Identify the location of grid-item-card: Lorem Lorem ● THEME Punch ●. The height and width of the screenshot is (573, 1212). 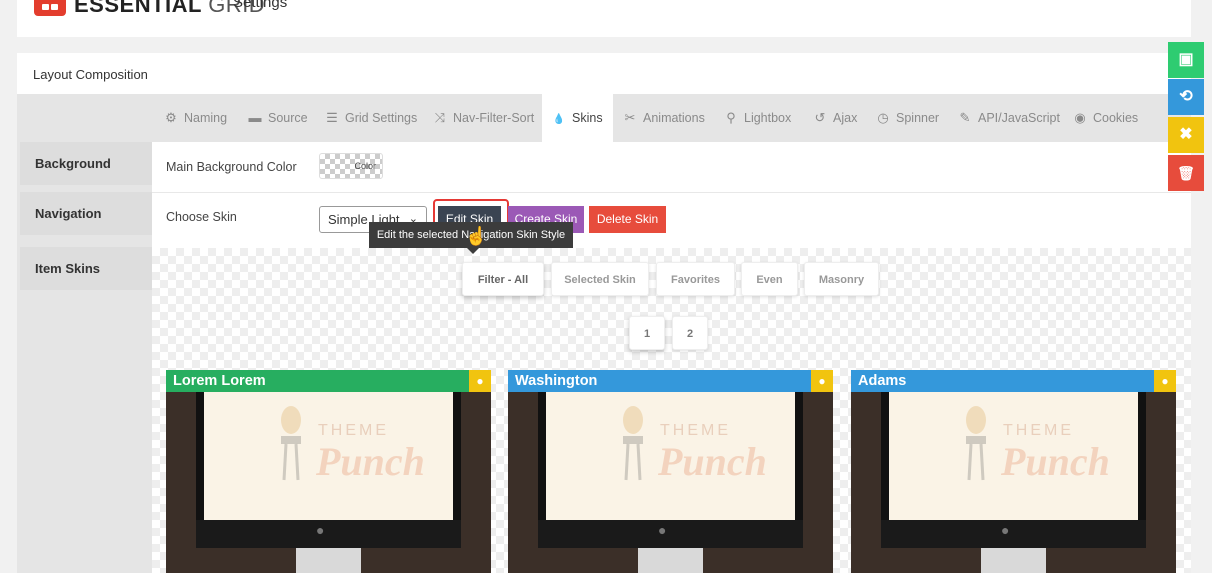
(328, 471).